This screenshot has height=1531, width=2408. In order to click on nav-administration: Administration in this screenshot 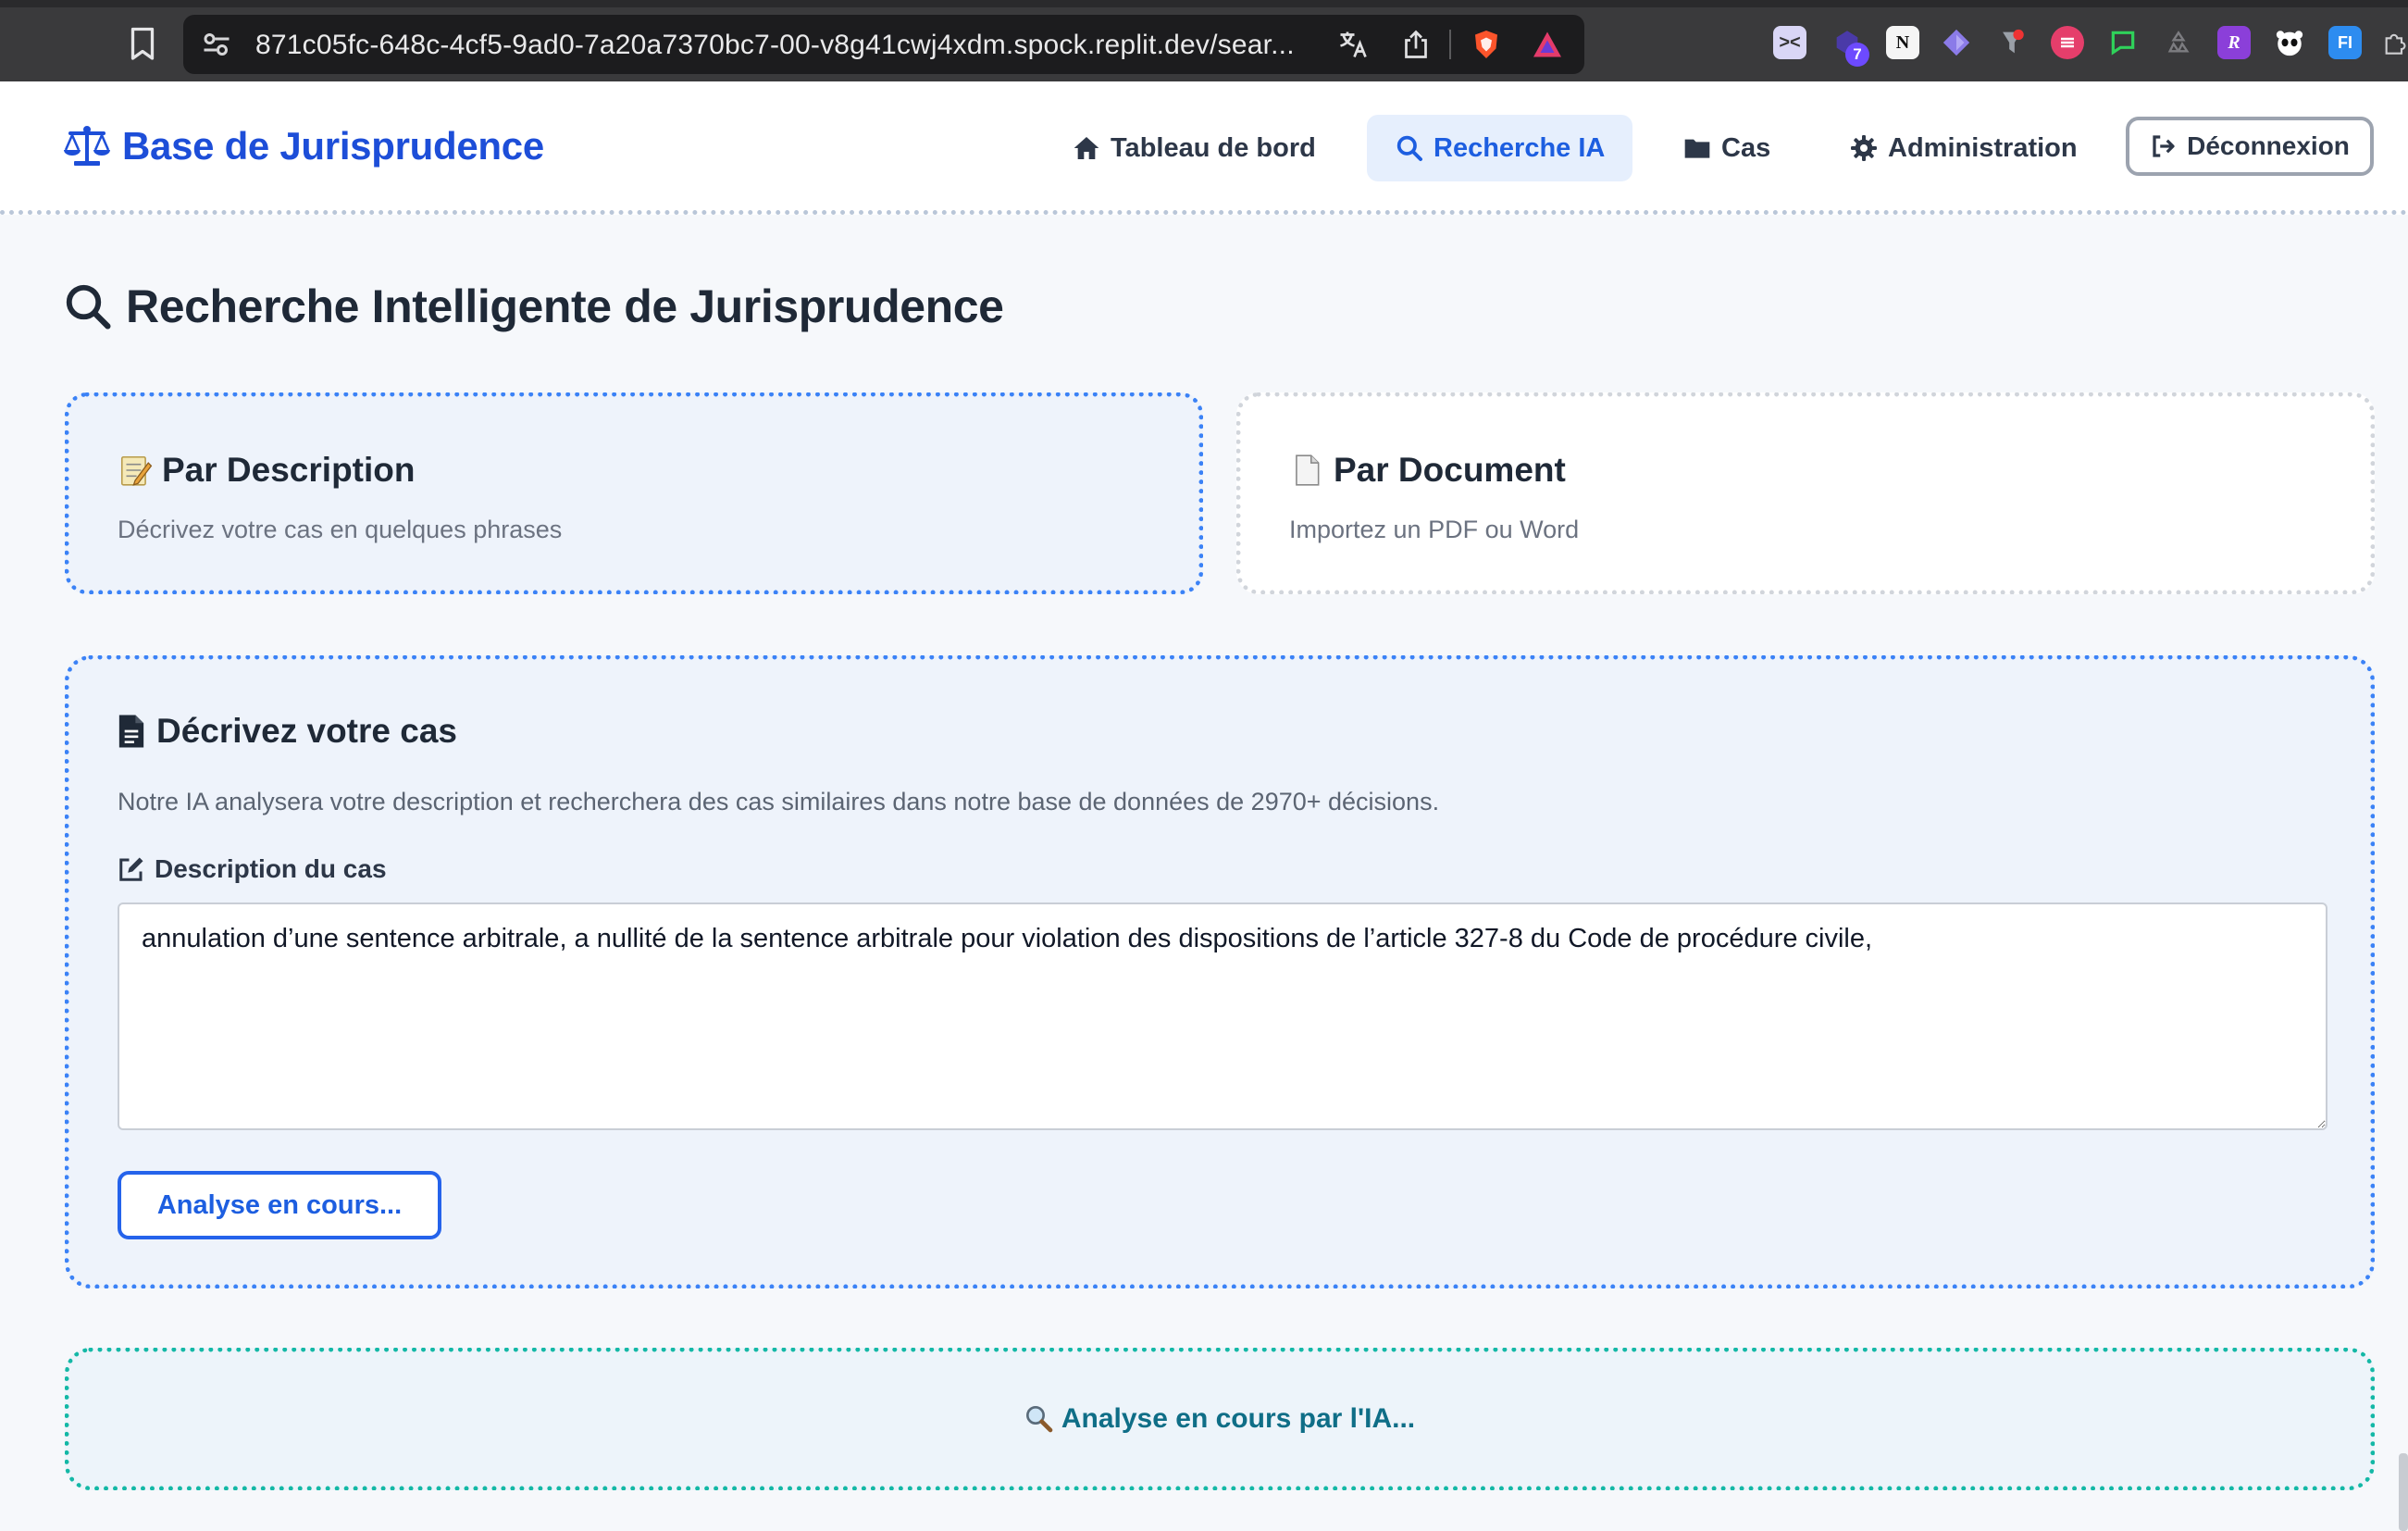, I will do `click(1963, 148)`.